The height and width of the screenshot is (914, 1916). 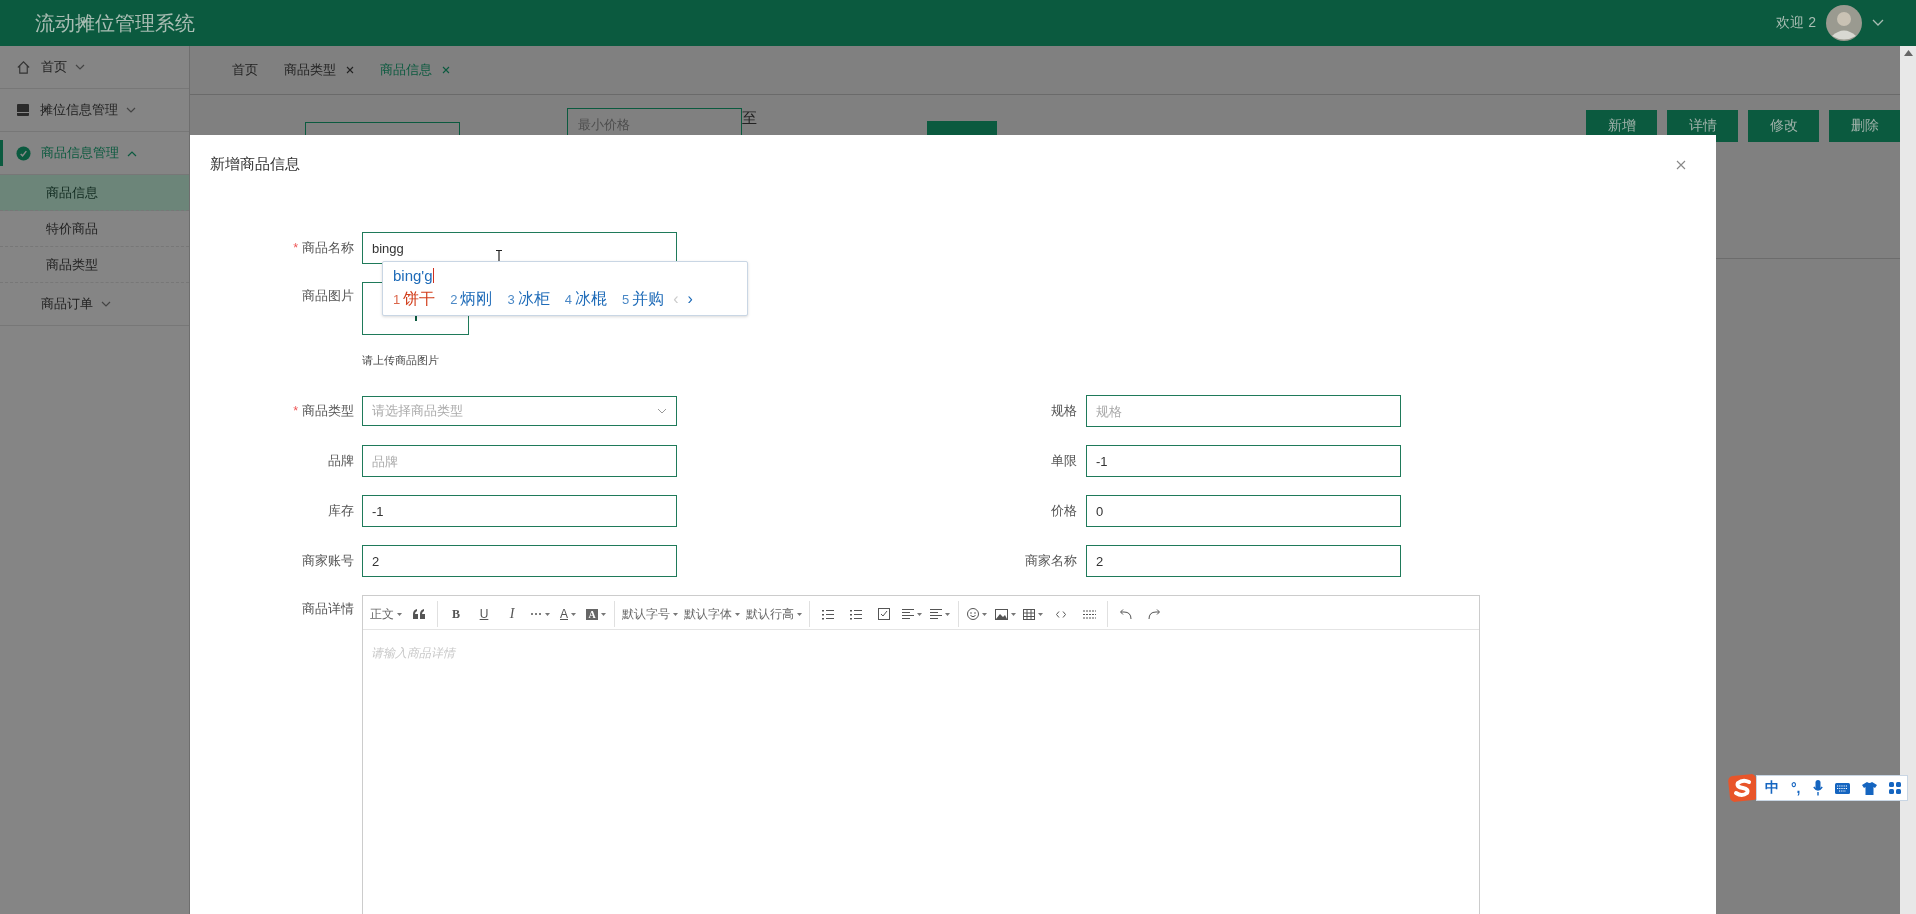 I want to click on field-label: 品牌, so click(x=341, y=461).